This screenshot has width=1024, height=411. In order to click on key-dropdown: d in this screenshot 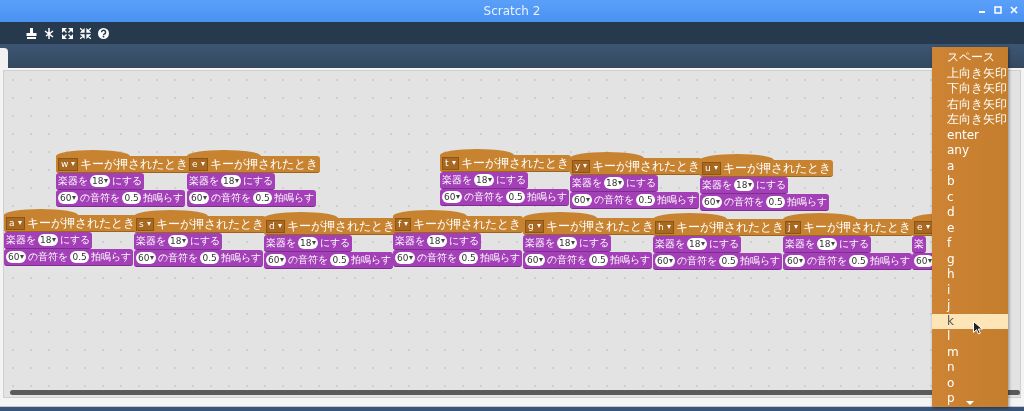, I will do `click(275, 226)`.